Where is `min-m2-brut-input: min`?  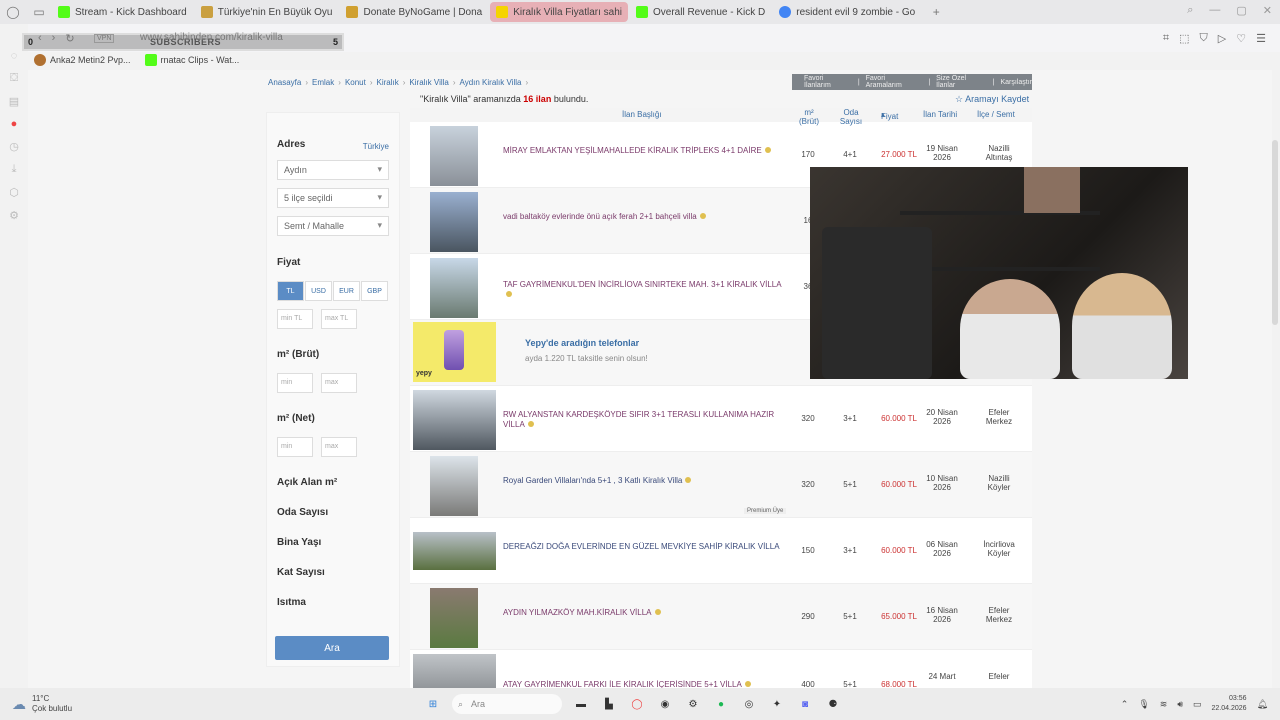 min-m2-brut-input: min is located at coordinates (295, 383).